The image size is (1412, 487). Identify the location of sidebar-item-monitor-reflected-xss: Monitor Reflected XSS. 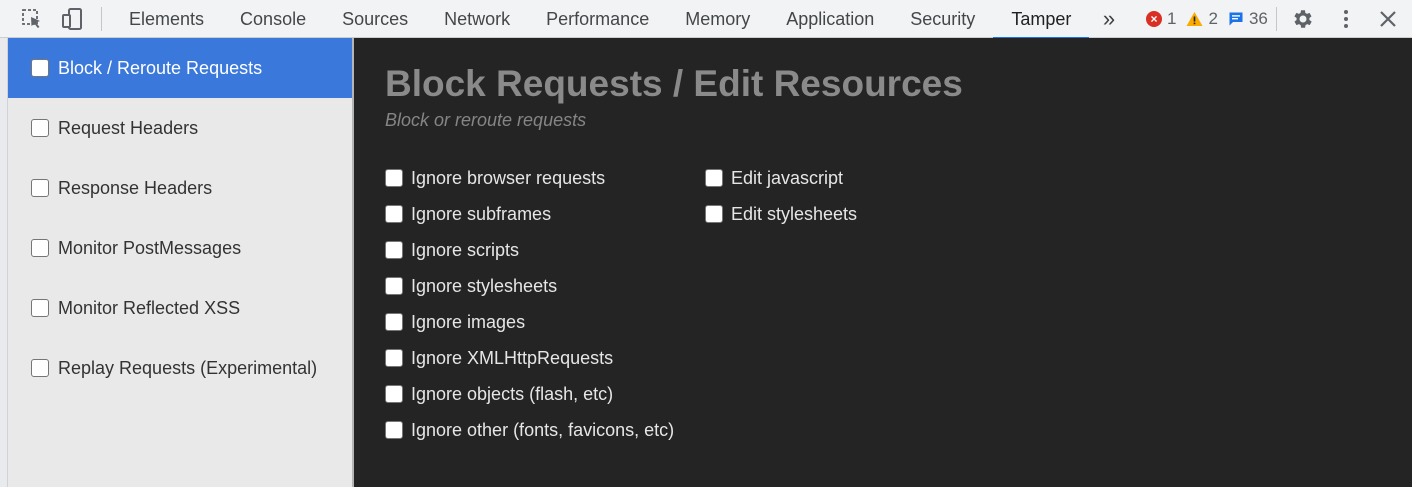
(180, 308).